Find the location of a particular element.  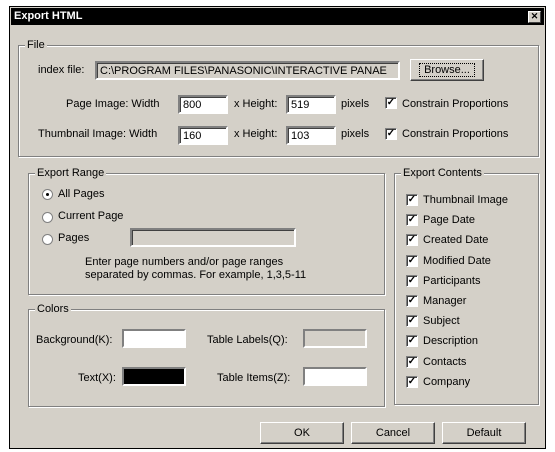

colors-legend: Colors is located at coordinates (53, 309).